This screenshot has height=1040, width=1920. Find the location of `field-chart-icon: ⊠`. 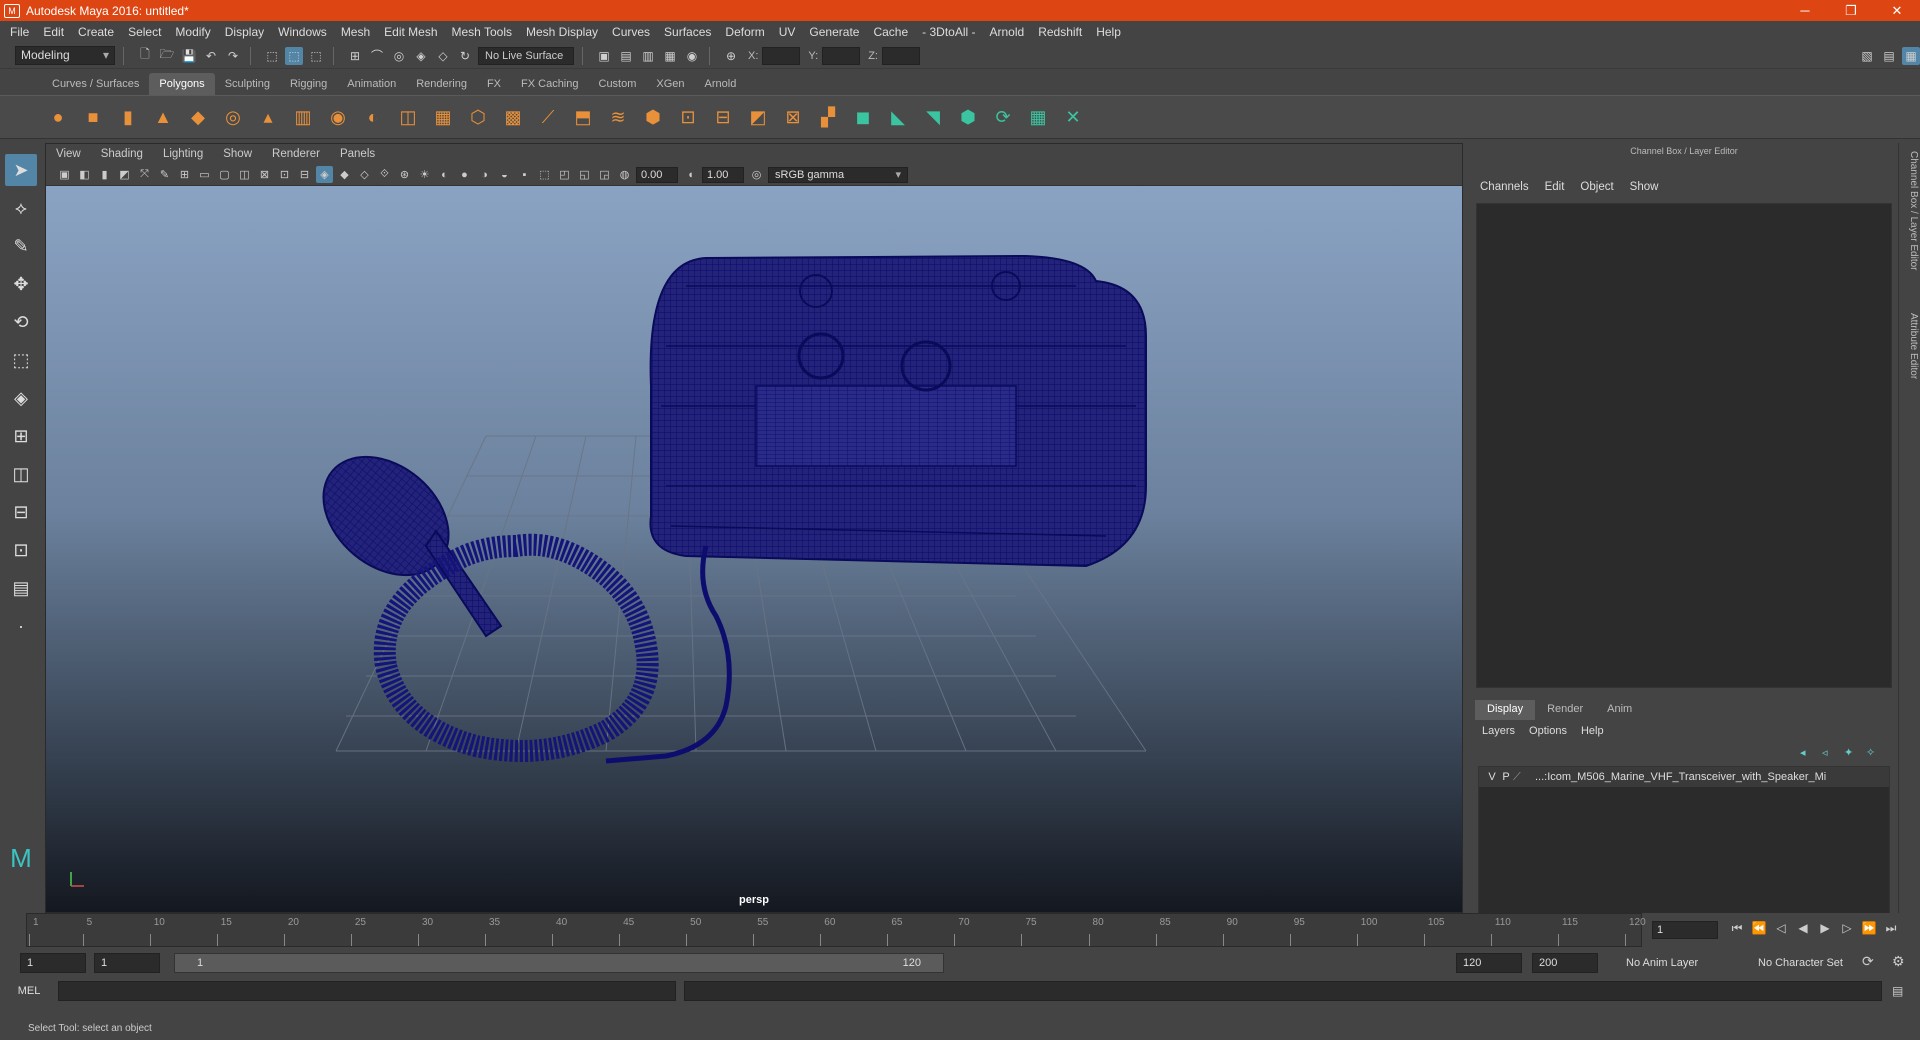

field-chart-icon: ⊠ is located at coordinates (264, 174).